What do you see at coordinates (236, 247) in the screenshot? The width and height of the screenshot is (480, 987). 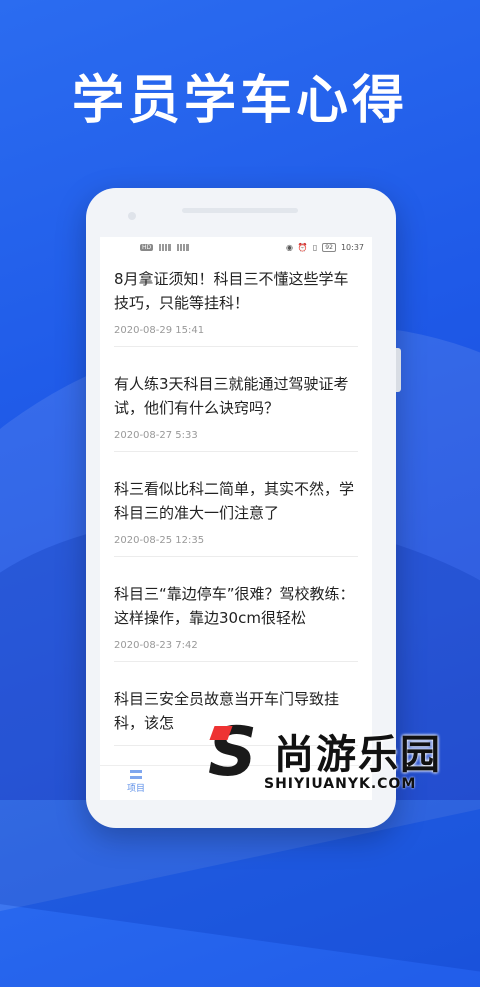 I see `status-bar: HD ◉ ⏰ ▯ 92 10:37` at bounding box center [236, 247].